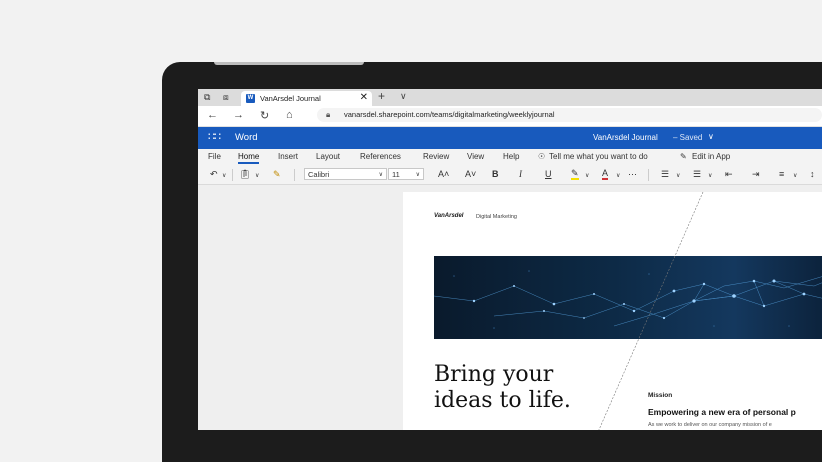  What do you see at coordinates (380, 156) in the screenshot?
I see `tab-references: References` at bounding box center [380, 156].